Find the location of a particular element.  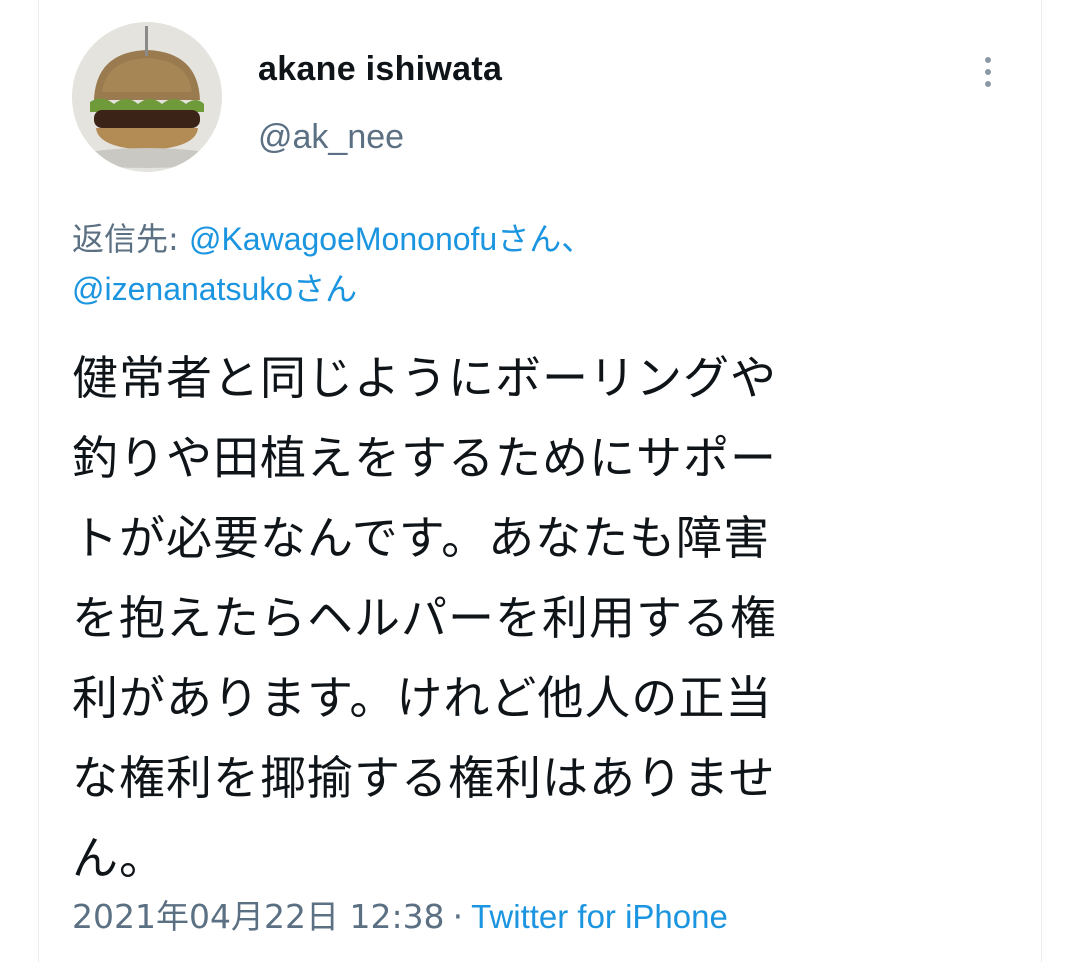

tweet-text-line: 釣りや田植えをするためにサポー is located at coordinates (424, 458).